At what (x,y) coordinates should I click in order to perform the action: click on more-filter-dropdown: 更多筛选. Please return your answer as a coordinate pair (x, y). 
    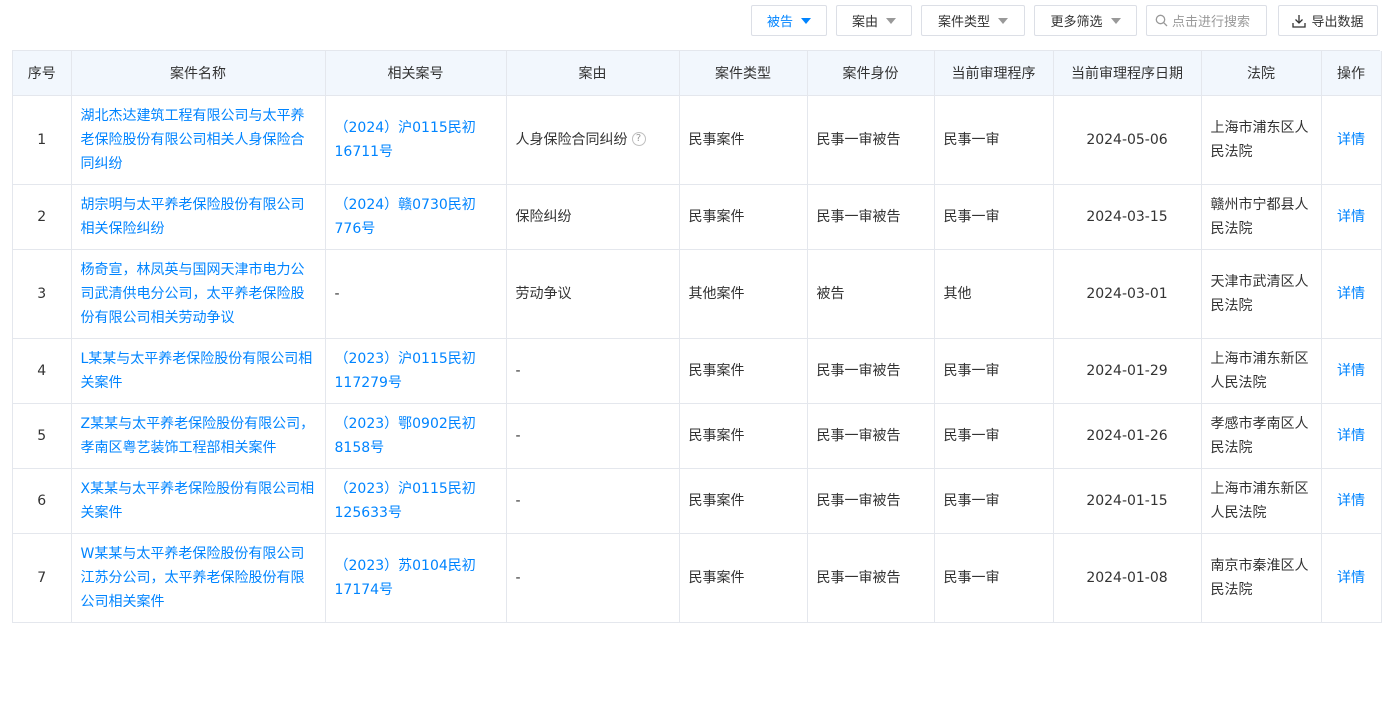
    Looking at the image, I should click on (1085, 20).